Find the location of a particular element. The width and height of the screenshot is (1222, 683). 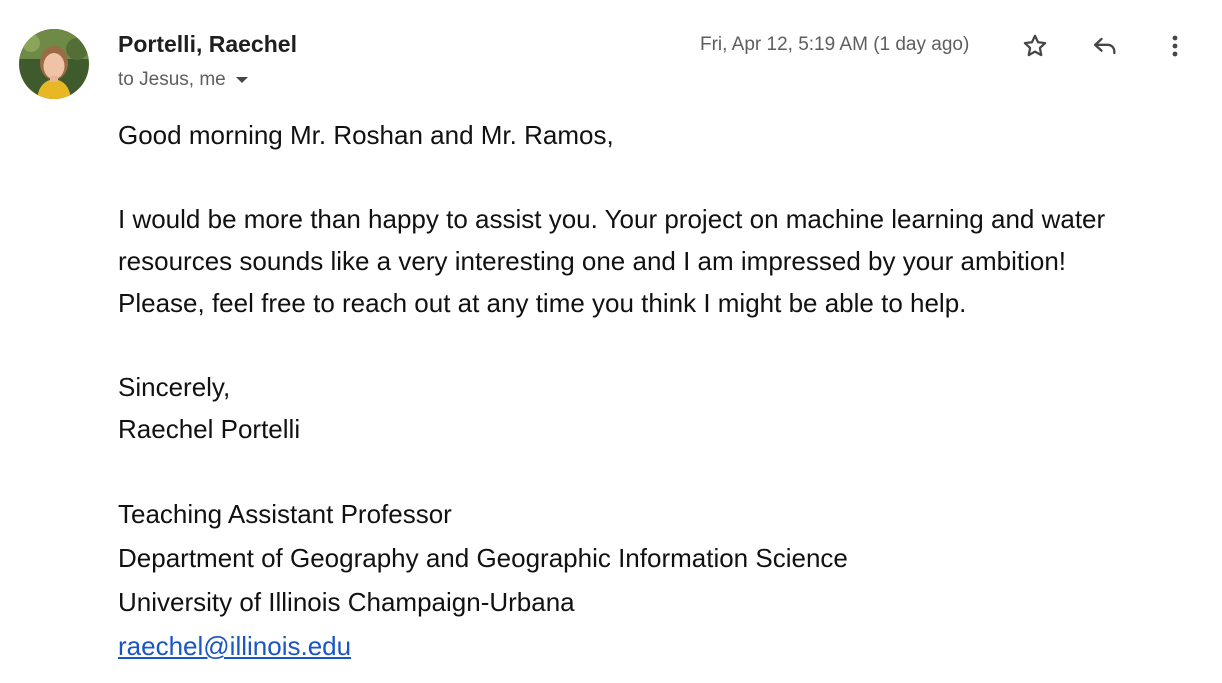

vertical-dots-icon is located at coordinates (1175, 46).